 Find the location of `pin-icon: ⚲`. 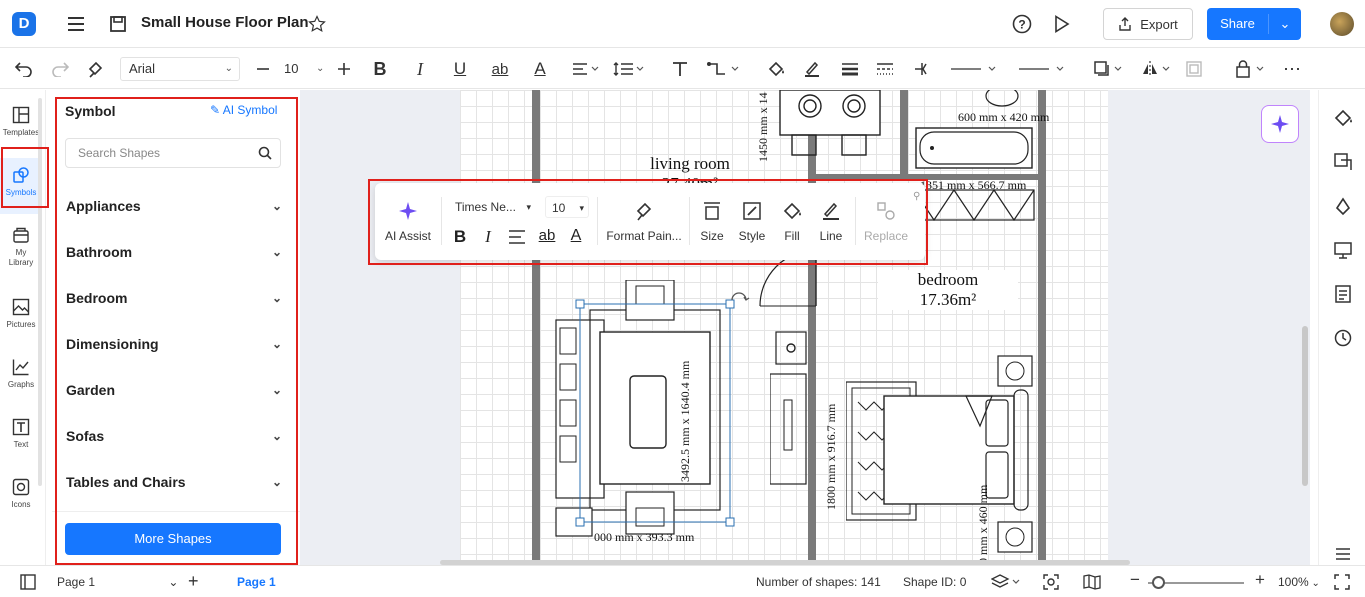

pin-icon: ⚲ is located at coordinates (916, 196).